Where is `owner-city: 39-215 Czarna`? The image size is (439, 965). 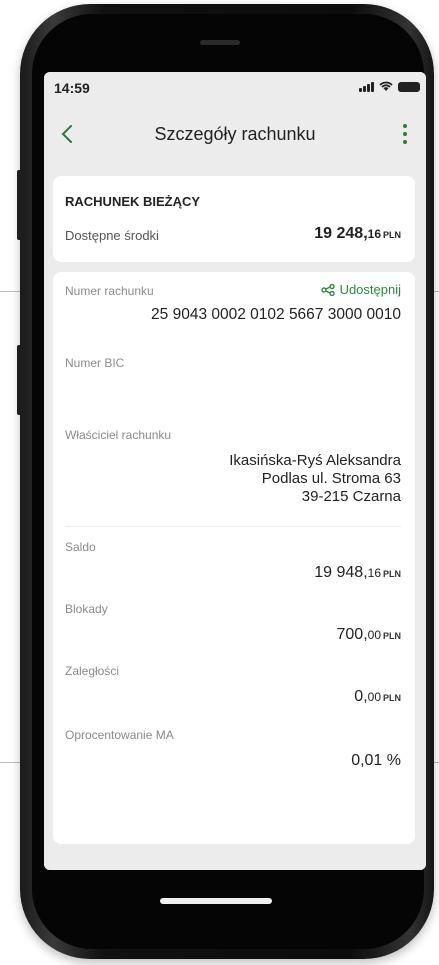
owner-city: 39-215 Czarna is located at coordinates (351, 496).